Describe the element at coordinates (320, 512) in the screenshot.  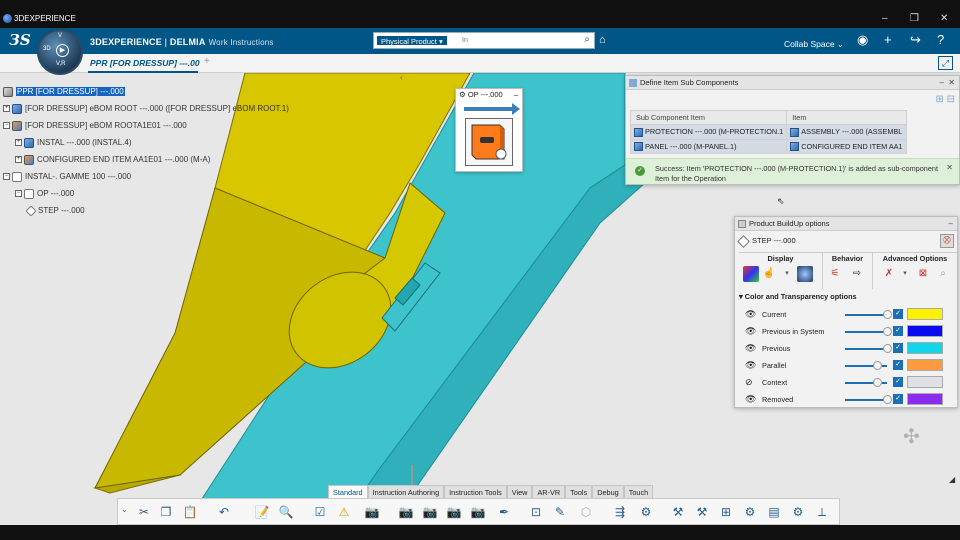
I see `check-document-icon: ☑` at that location.